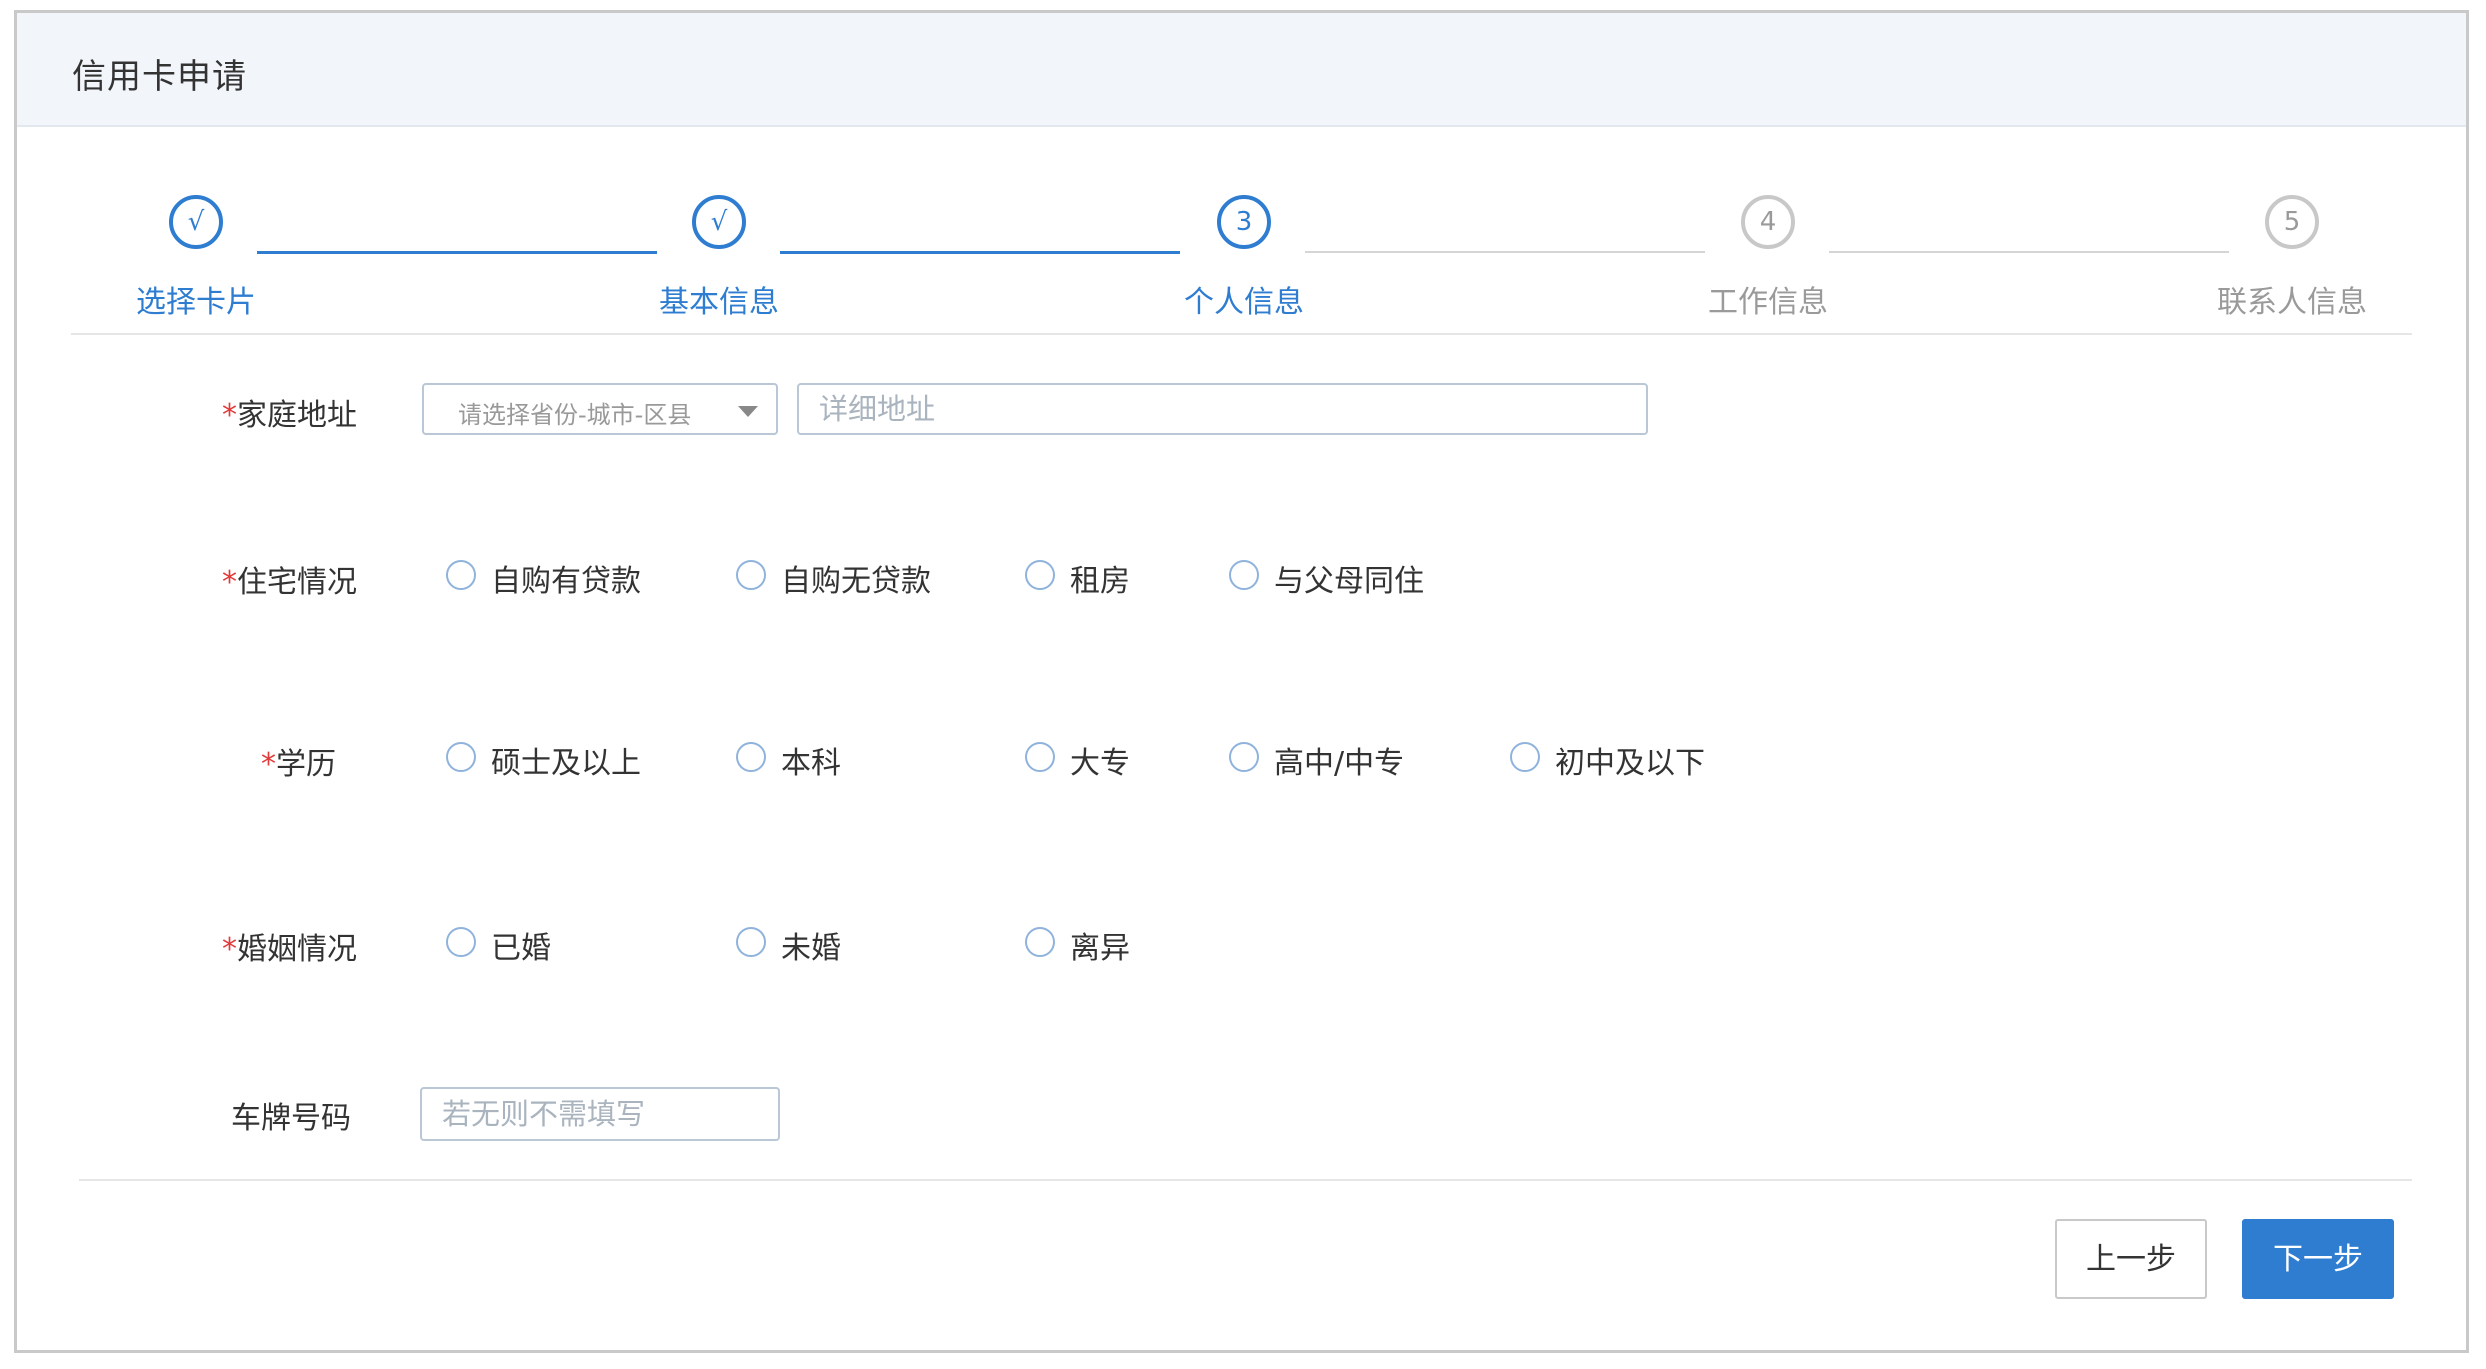 Image resolution: width=2486 pixels, height=1369 pixels. I want to click on radio-label: 已婚, so click(521, 948).